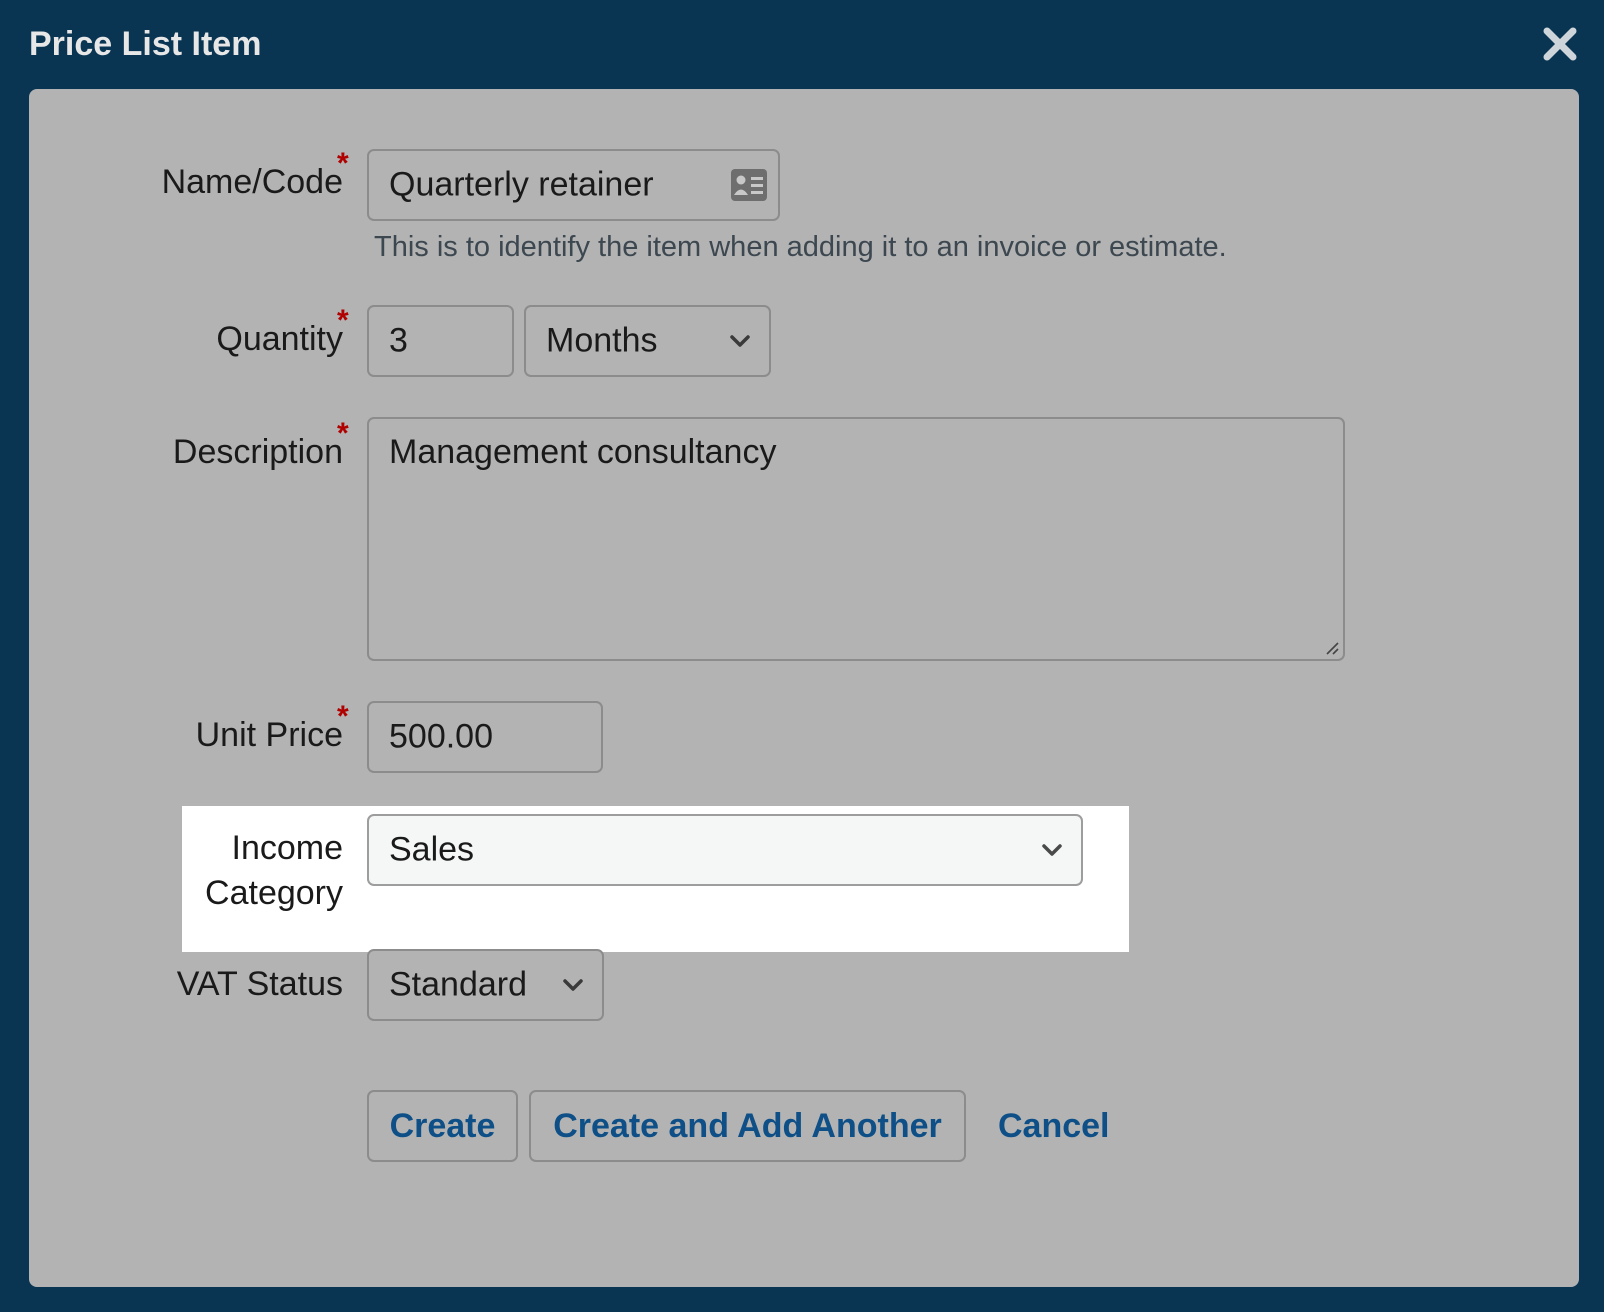 The height and width of the screenshot is (1312, 1604). I want to click on income-category-label-line2: Category, so click(274, 893).